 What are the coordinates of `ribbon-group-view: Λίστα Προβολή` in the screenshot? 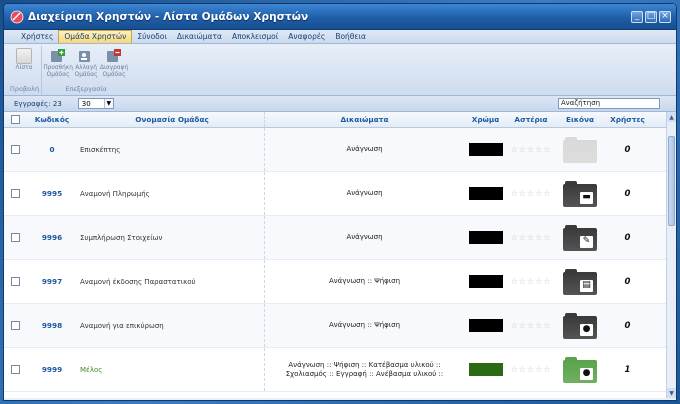 It's located at (25, 70).